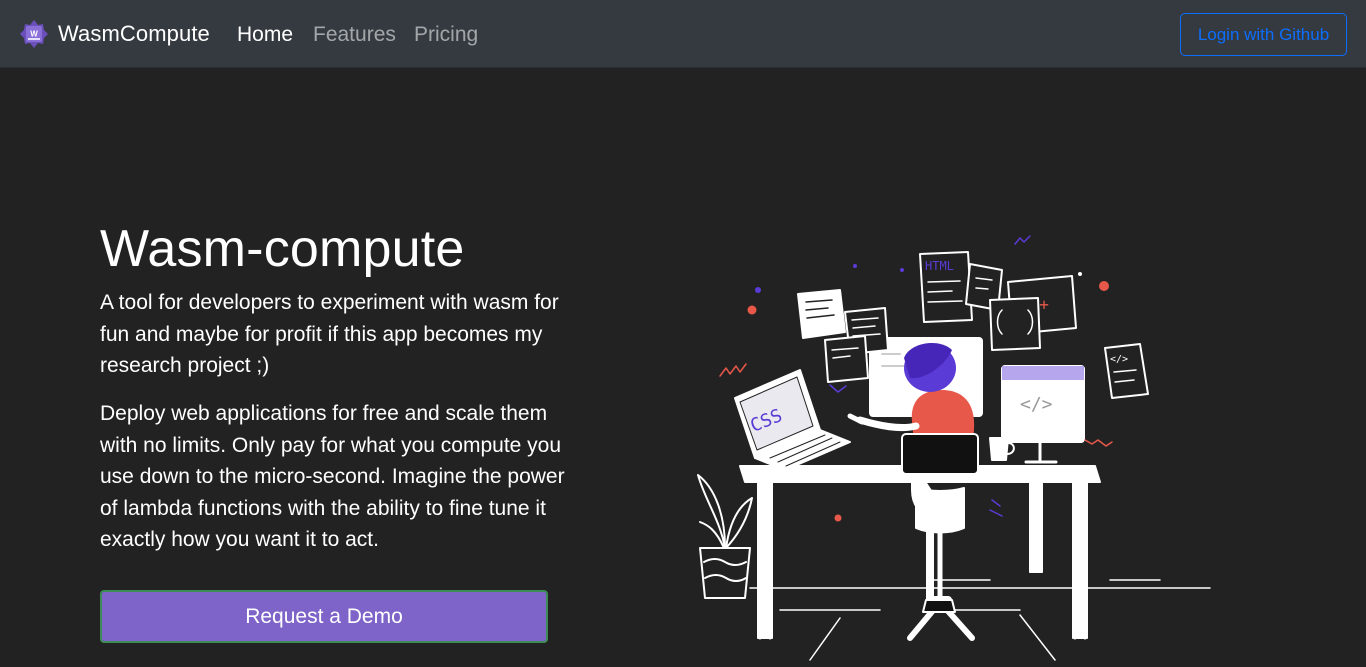 Image resolution: width=1366 pixels, height=667 pixels. Describe the element at coordinates (282, 249) in the screenshot. I see `hero-title: Wasm-compute` at that location.